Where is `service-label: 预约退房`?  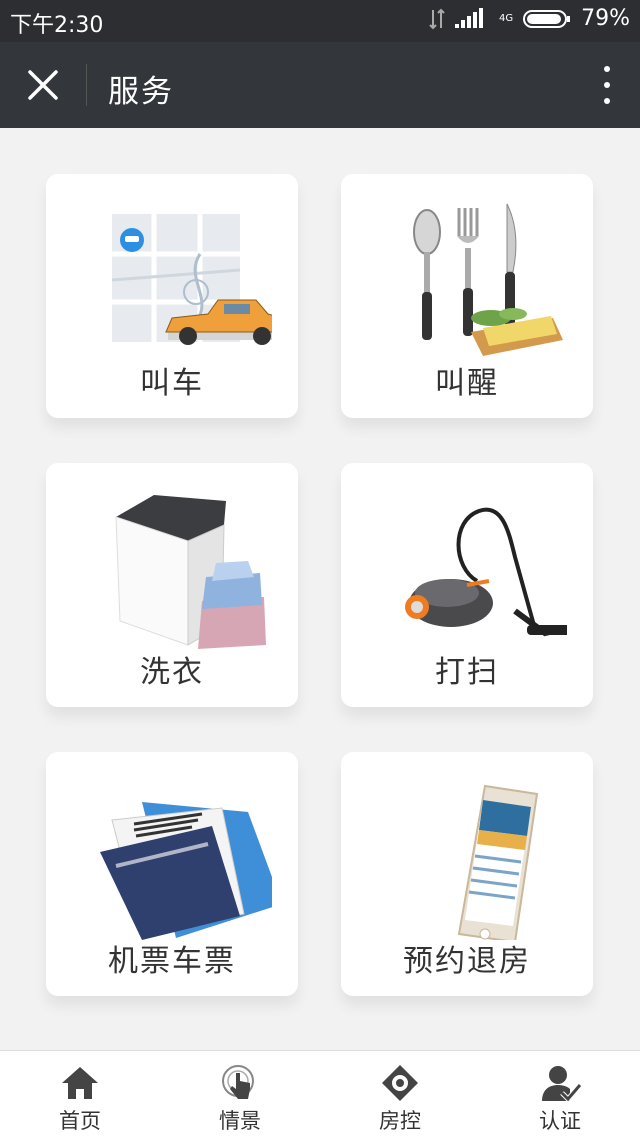 service-label: 预约退房 is located at coordinates (467, 961).